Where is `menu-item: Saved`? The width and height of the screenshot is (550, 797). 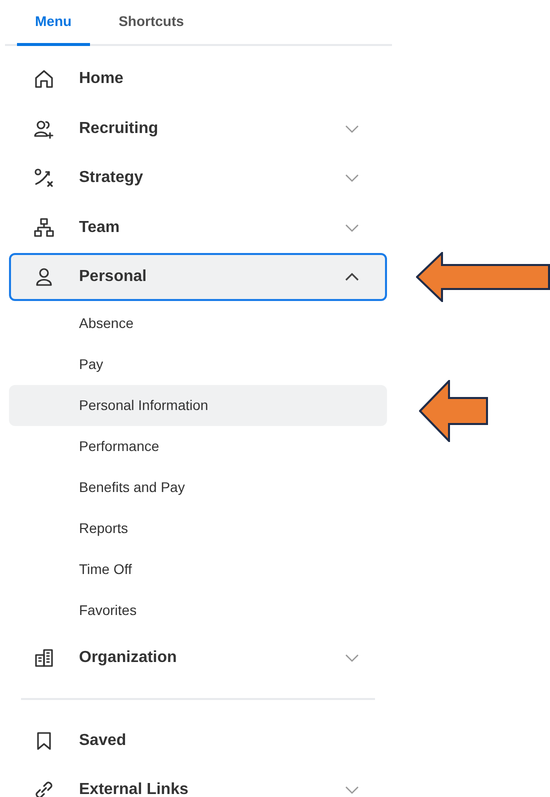 menu-item: Saved is located at coordinates (198, 740).